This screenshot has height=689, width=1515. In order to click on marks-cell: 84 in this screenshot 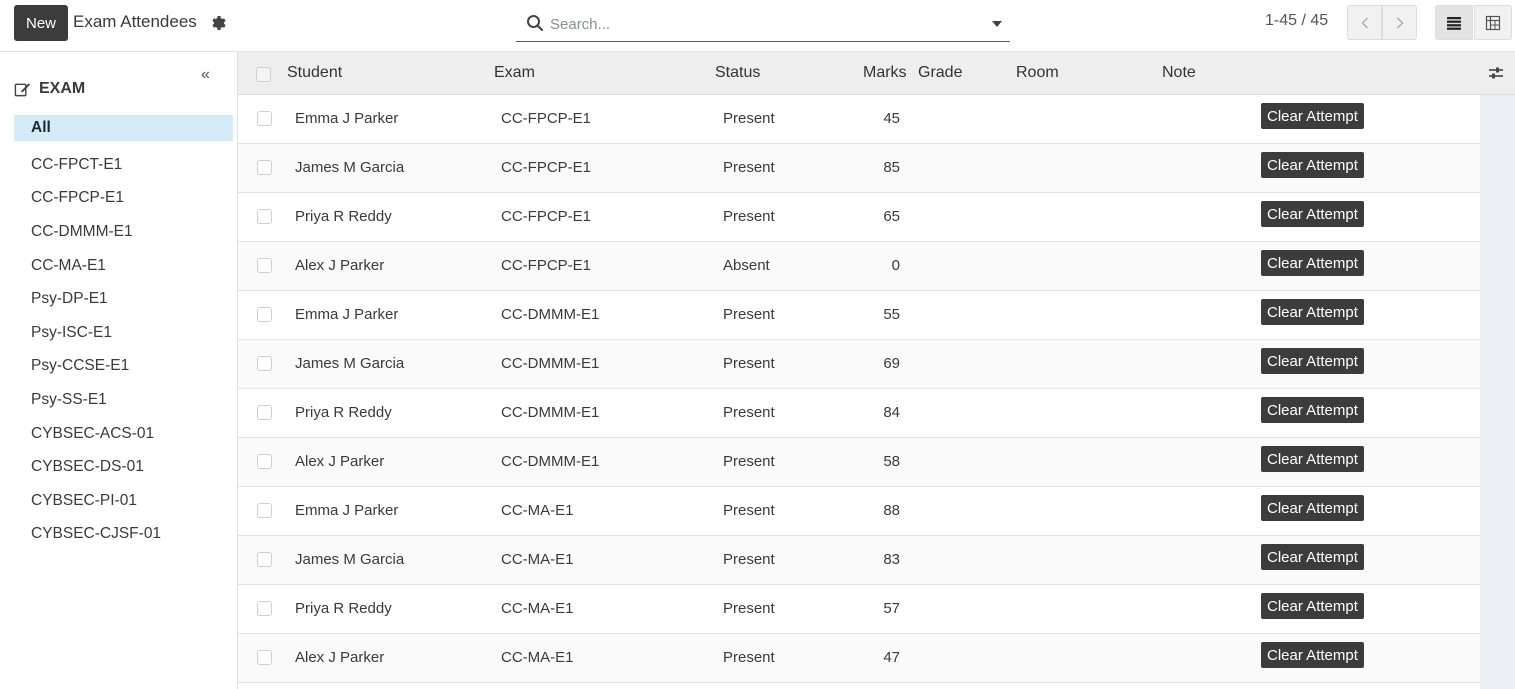, I will do `click(891, 412)`.